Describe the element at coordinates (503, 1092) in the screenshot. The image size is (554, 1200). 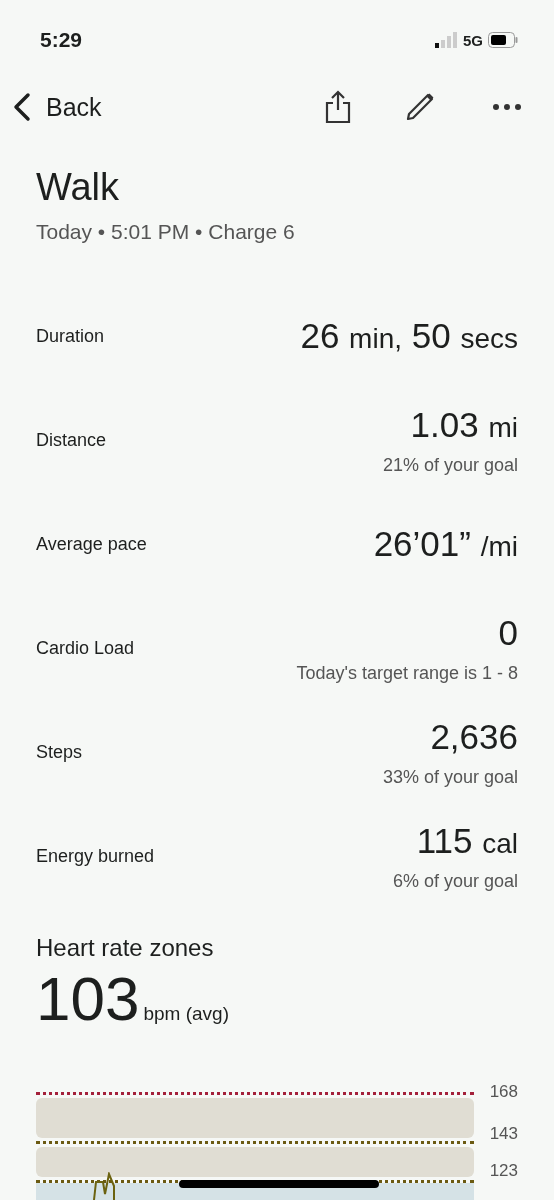
I see `zone-tick: 168` at that location.